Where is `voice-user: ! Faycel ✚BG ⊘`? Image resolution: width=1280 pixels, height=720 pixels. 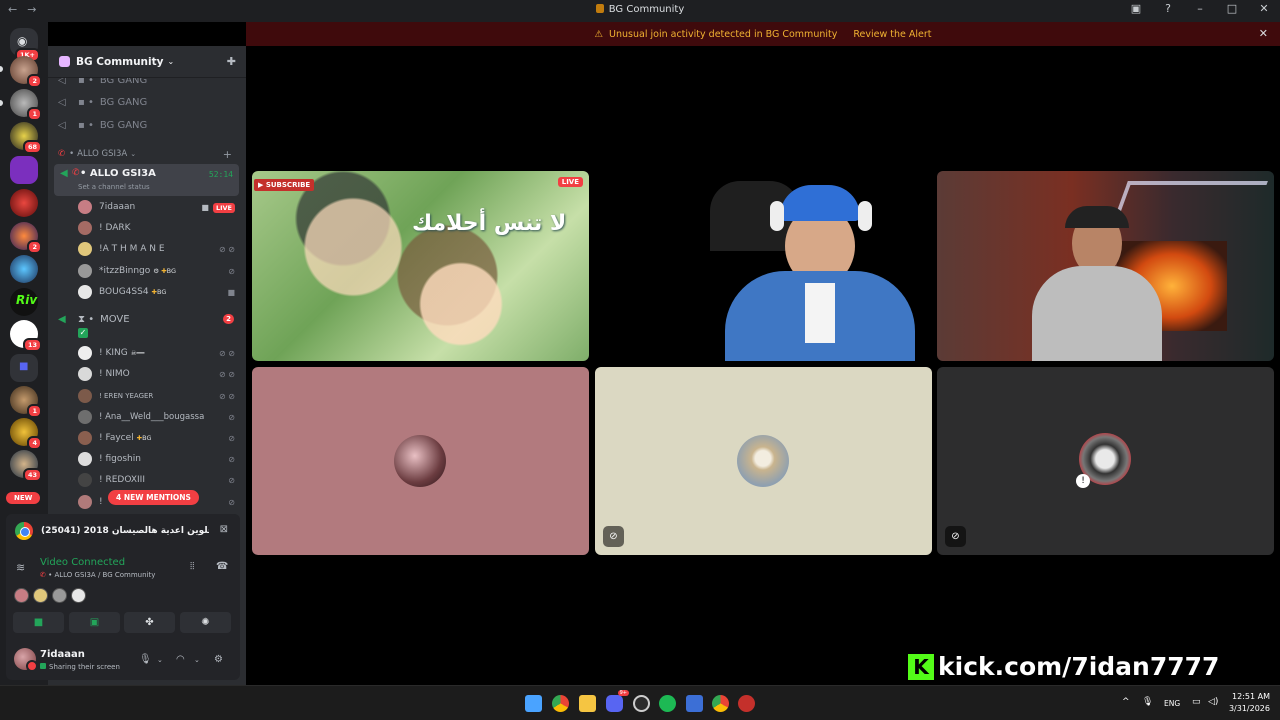
voice-user: ! Faycel ✚BG ⊘ is located at coordinates (158, 438).